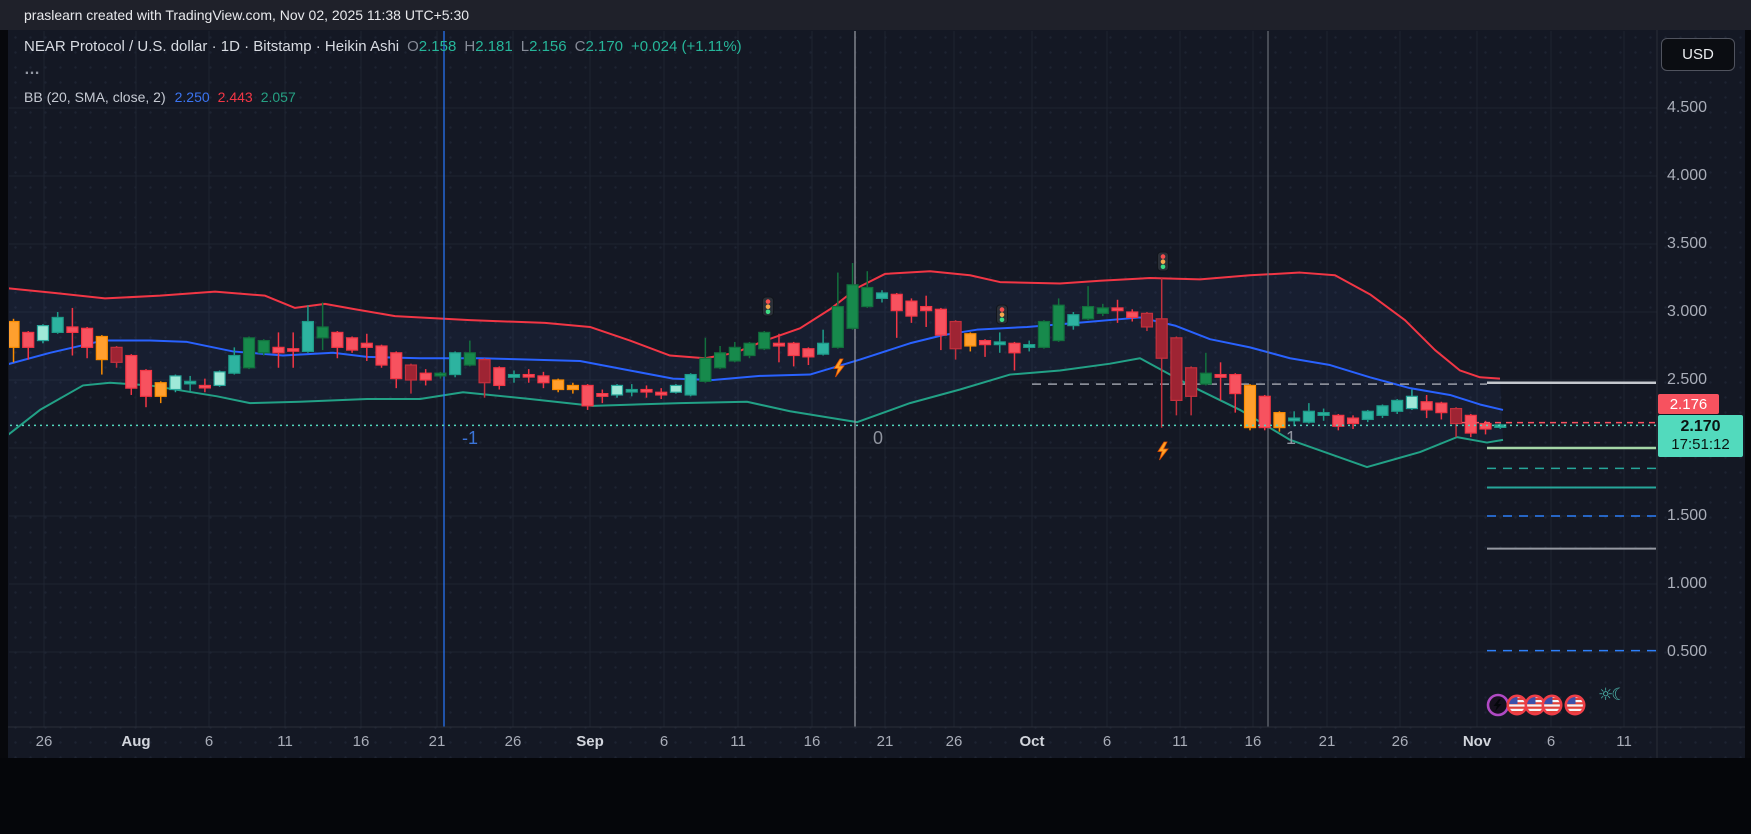 The width and height of the screenshot is (1751, 834). I want to click on bb-indicator-row: BB (20, SMA, close, 2) 2.250 2.443 2.057, so click(383, 97).